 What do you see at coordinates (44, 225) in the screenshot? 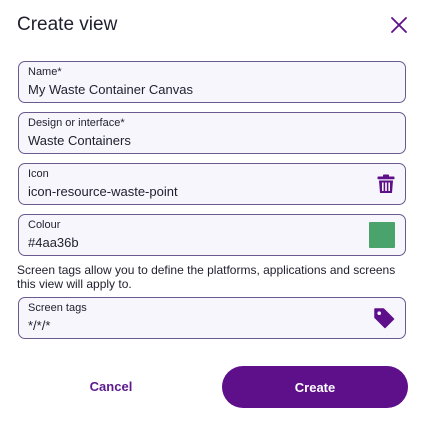
I see `colour-label: Colour` at bounding box center [44, 225].